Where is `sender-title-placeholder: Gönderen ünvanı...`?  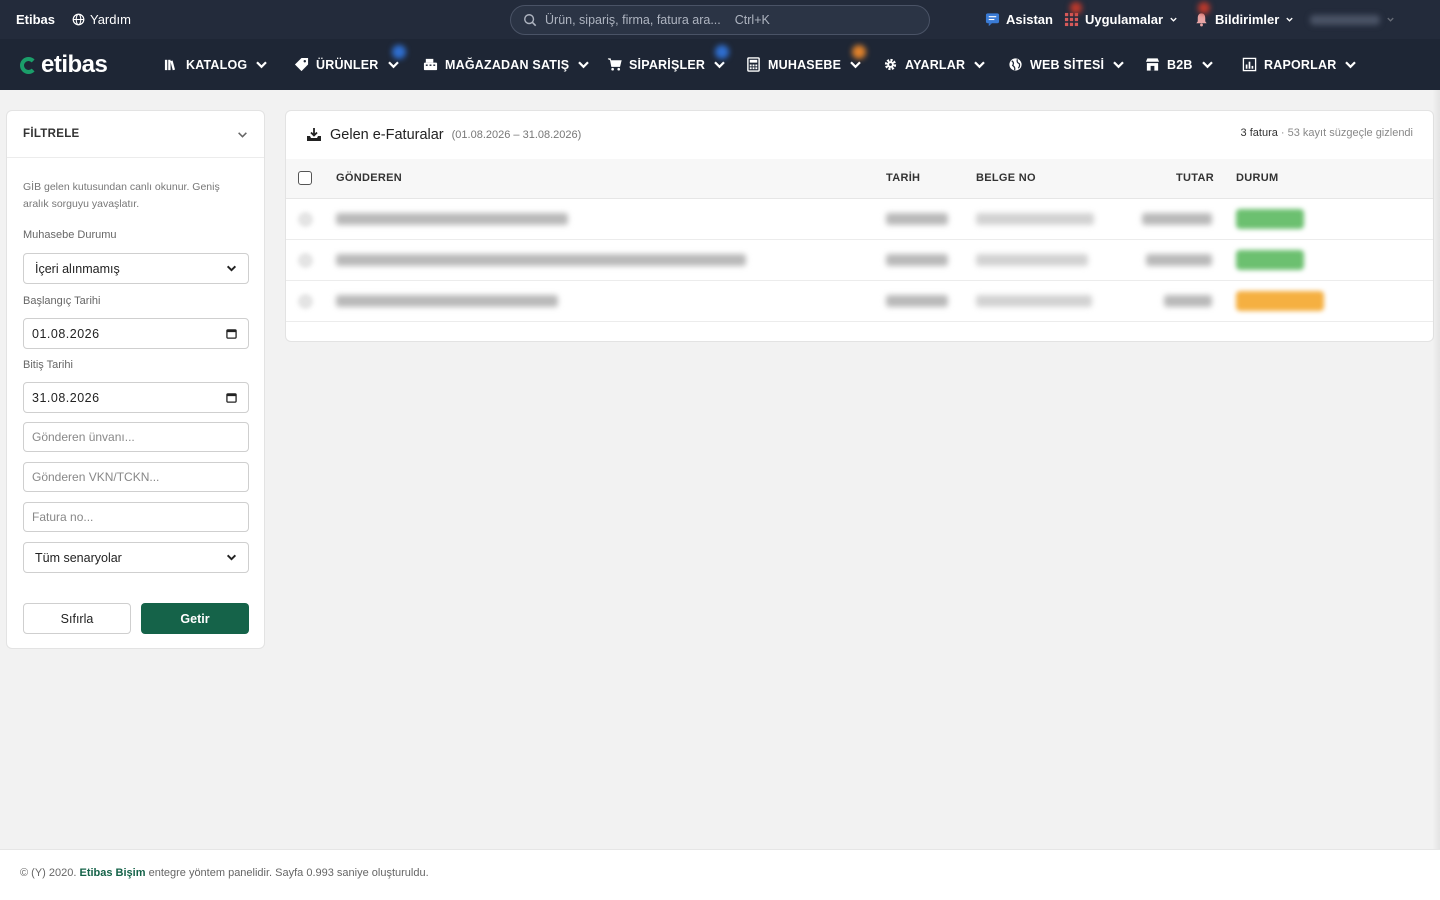
sender-title-placeholder: Gönderen ünvanı... is located at coordinates (83, 437).